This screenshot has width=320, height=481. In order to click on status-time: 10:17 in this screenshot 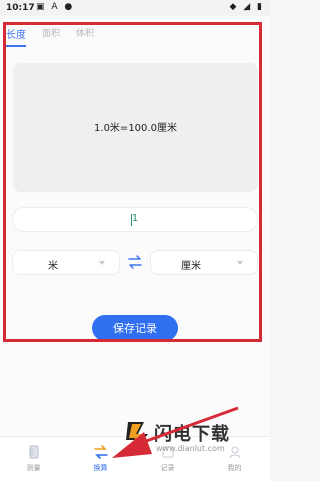, I will do `click(20, 8)`.